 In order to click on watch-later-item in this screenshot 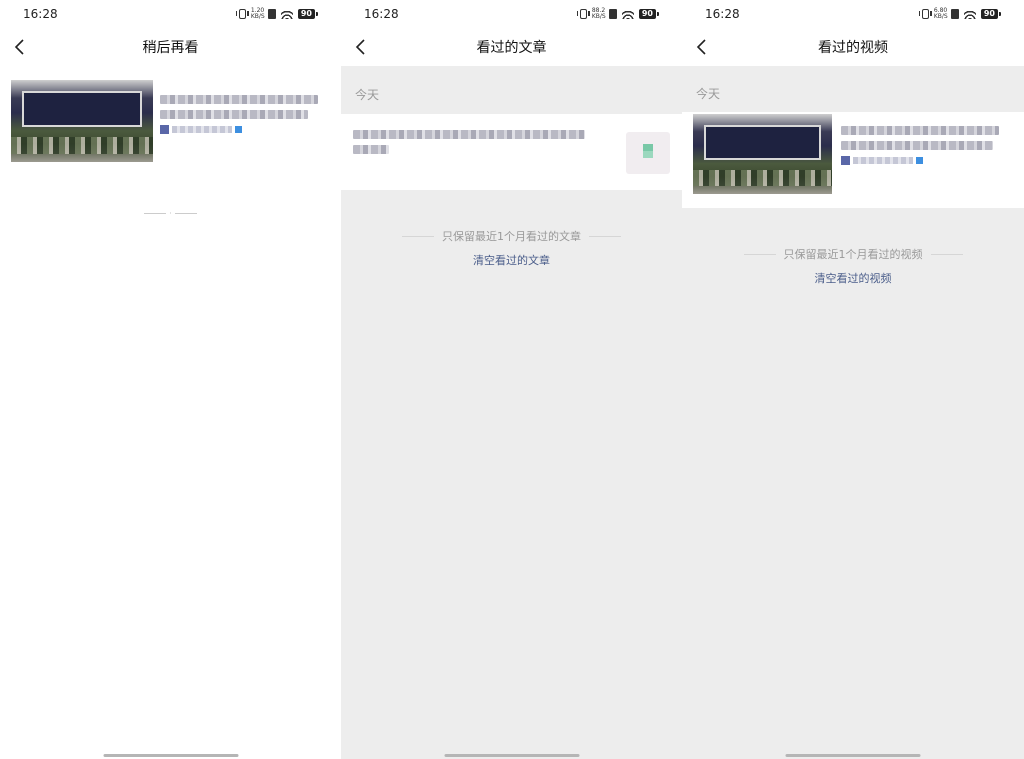, I will do `click(170, 117)`.